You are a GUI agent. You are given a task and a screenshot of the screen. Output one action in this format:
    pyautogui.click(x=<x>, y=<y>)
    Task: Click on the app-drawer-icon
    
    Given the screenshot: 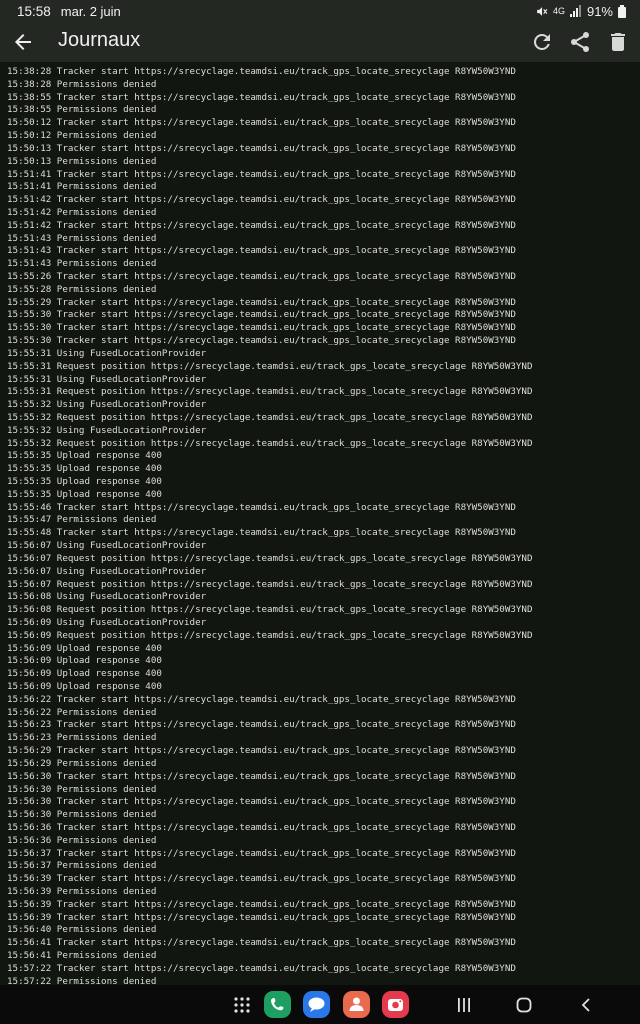 What is the action you would take?
    pyautogui.click(x=242, y=1005)
    